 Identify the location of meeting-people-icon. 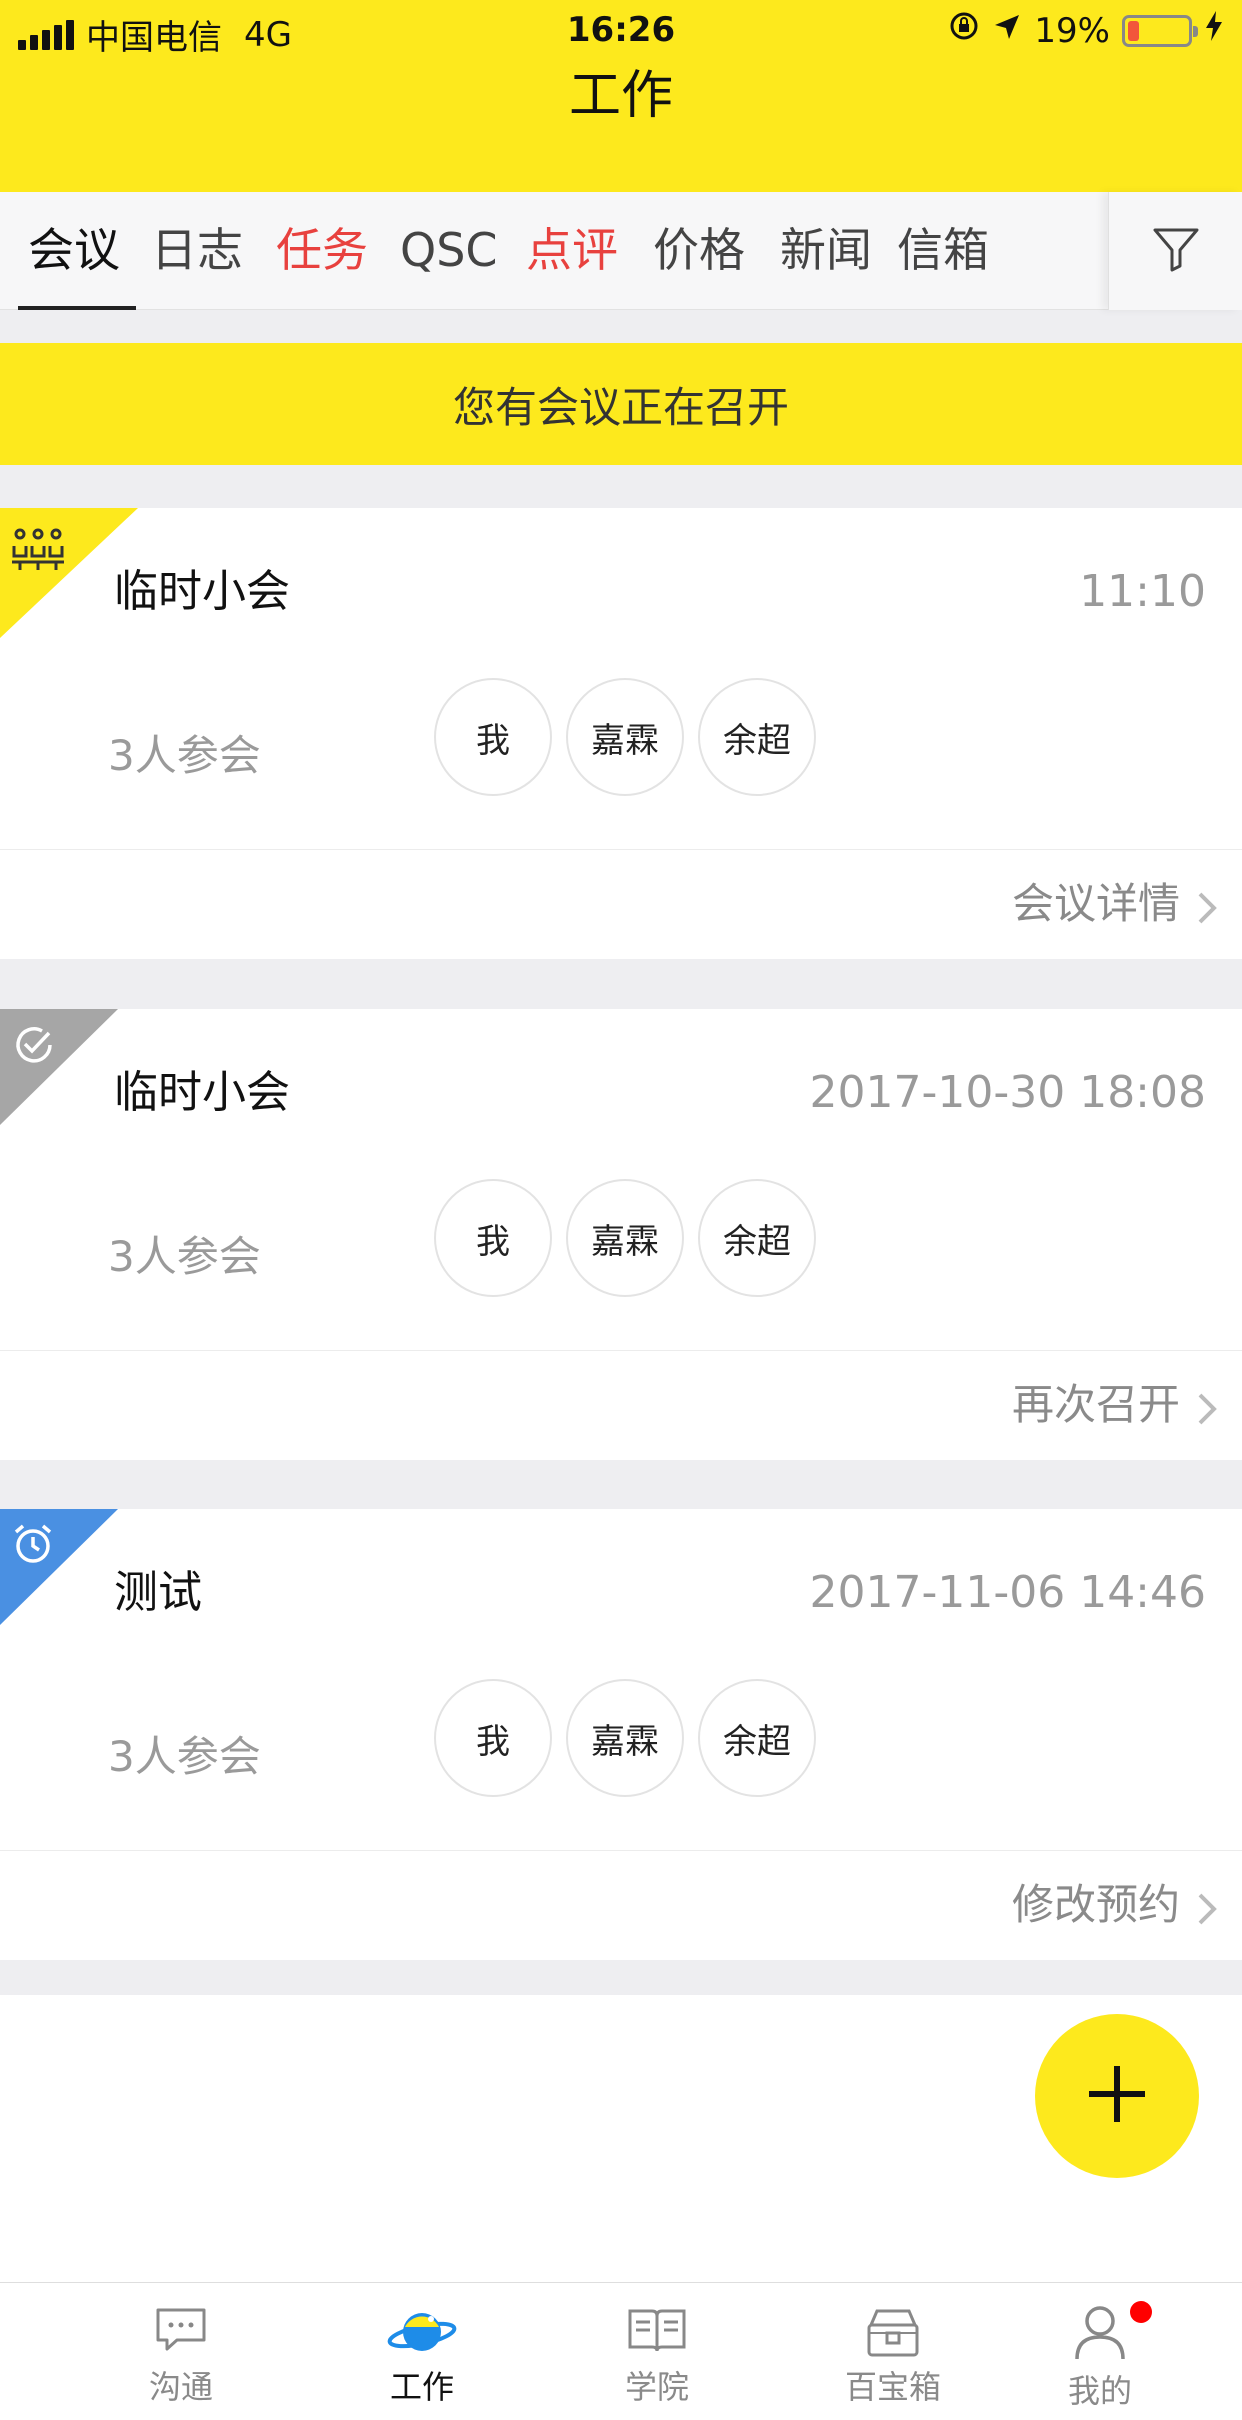
(38, 551).